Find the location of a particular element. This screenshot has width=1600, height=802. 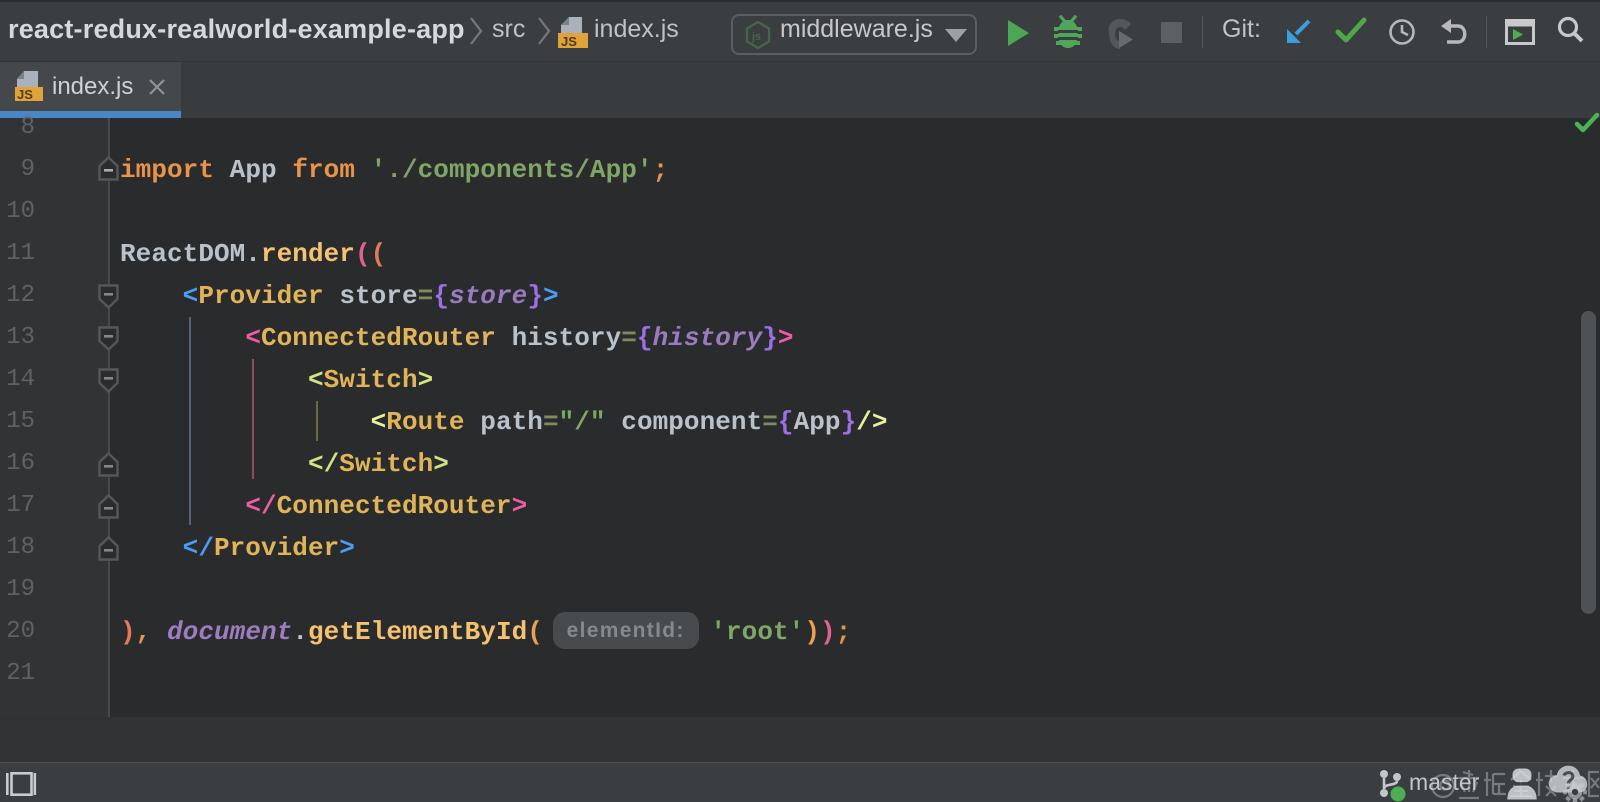

svg-text: js is located at coordinates (756, 37).